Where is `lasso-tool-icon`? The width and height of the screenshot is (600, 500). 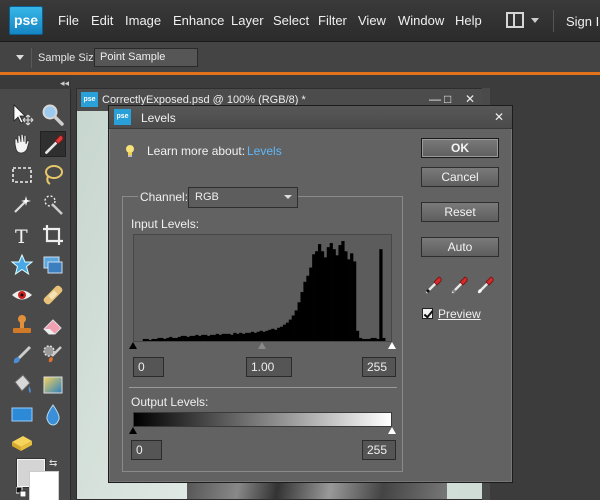 lasso-tool-icon is located at coordinates (53, 175).